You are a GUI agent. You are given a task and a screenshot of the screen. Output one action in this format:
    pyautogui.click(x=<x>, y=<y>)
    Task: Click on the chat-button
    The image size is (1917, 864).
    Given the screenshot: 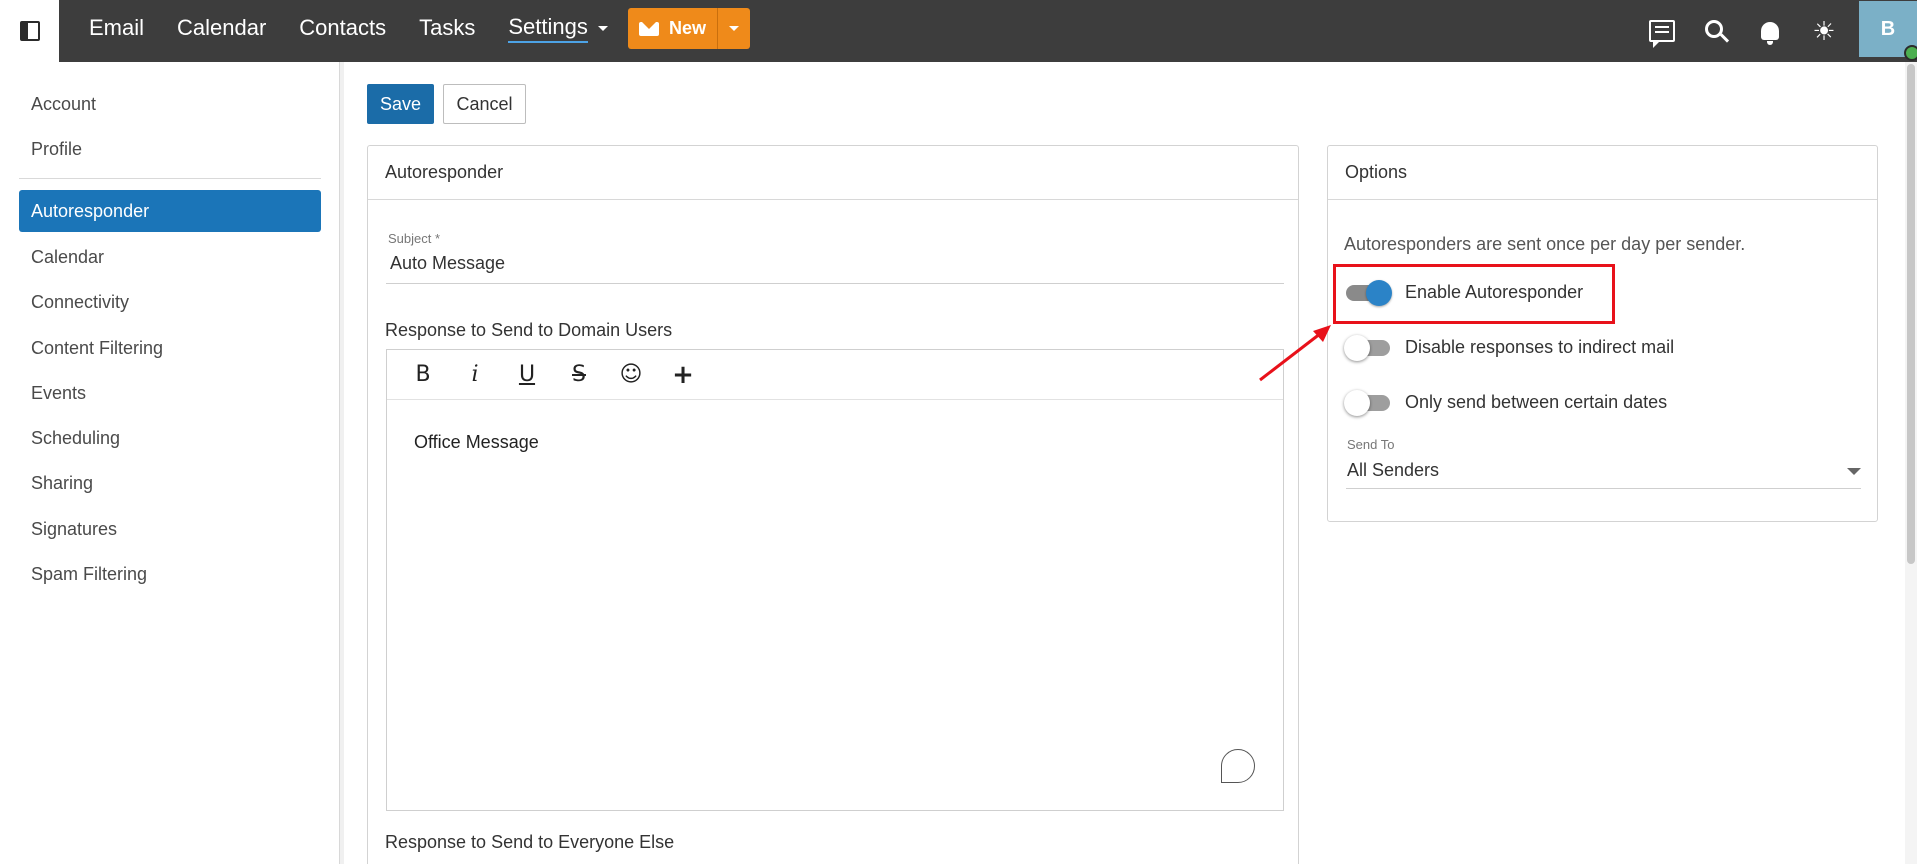 What is the action you would take?
    pyautogui.click(x=1662, y=31)
    